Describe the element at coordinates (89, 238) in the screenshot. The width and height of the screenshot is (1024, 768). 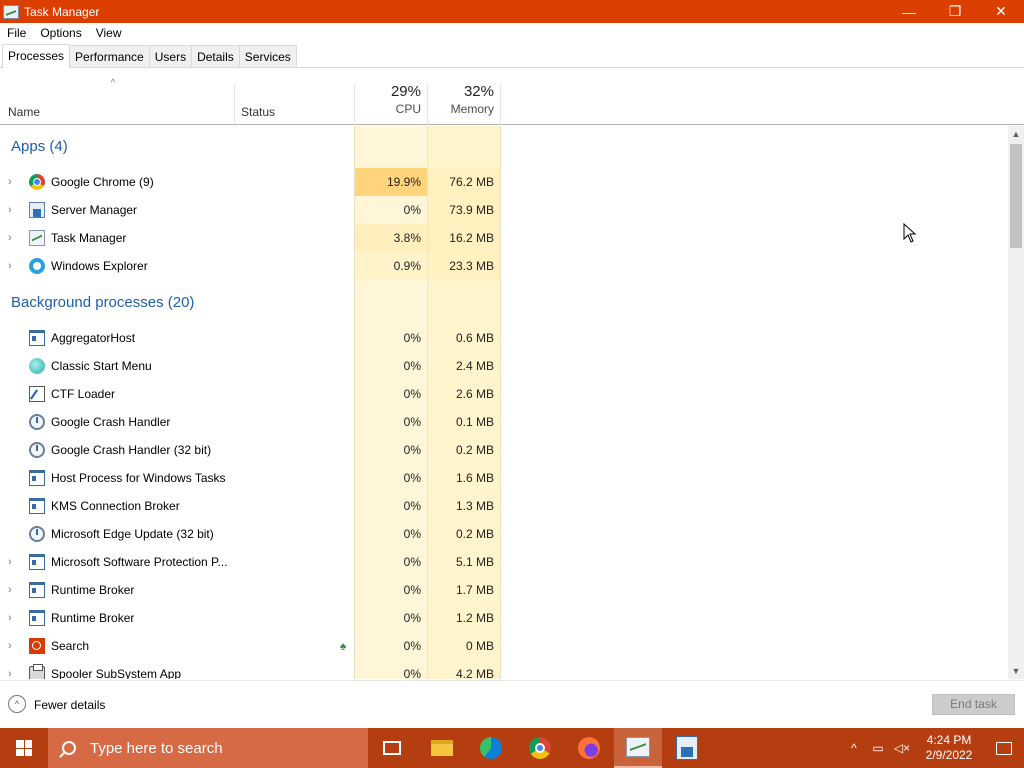
I see `process-name: Task Manager` at that location.